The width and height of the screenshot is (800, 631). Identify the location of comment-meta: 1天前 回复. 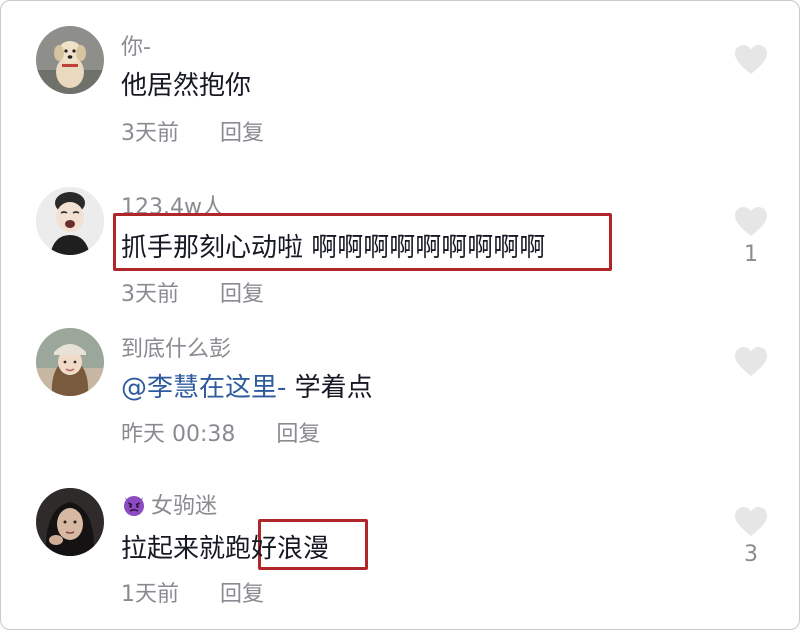
(192, 592).